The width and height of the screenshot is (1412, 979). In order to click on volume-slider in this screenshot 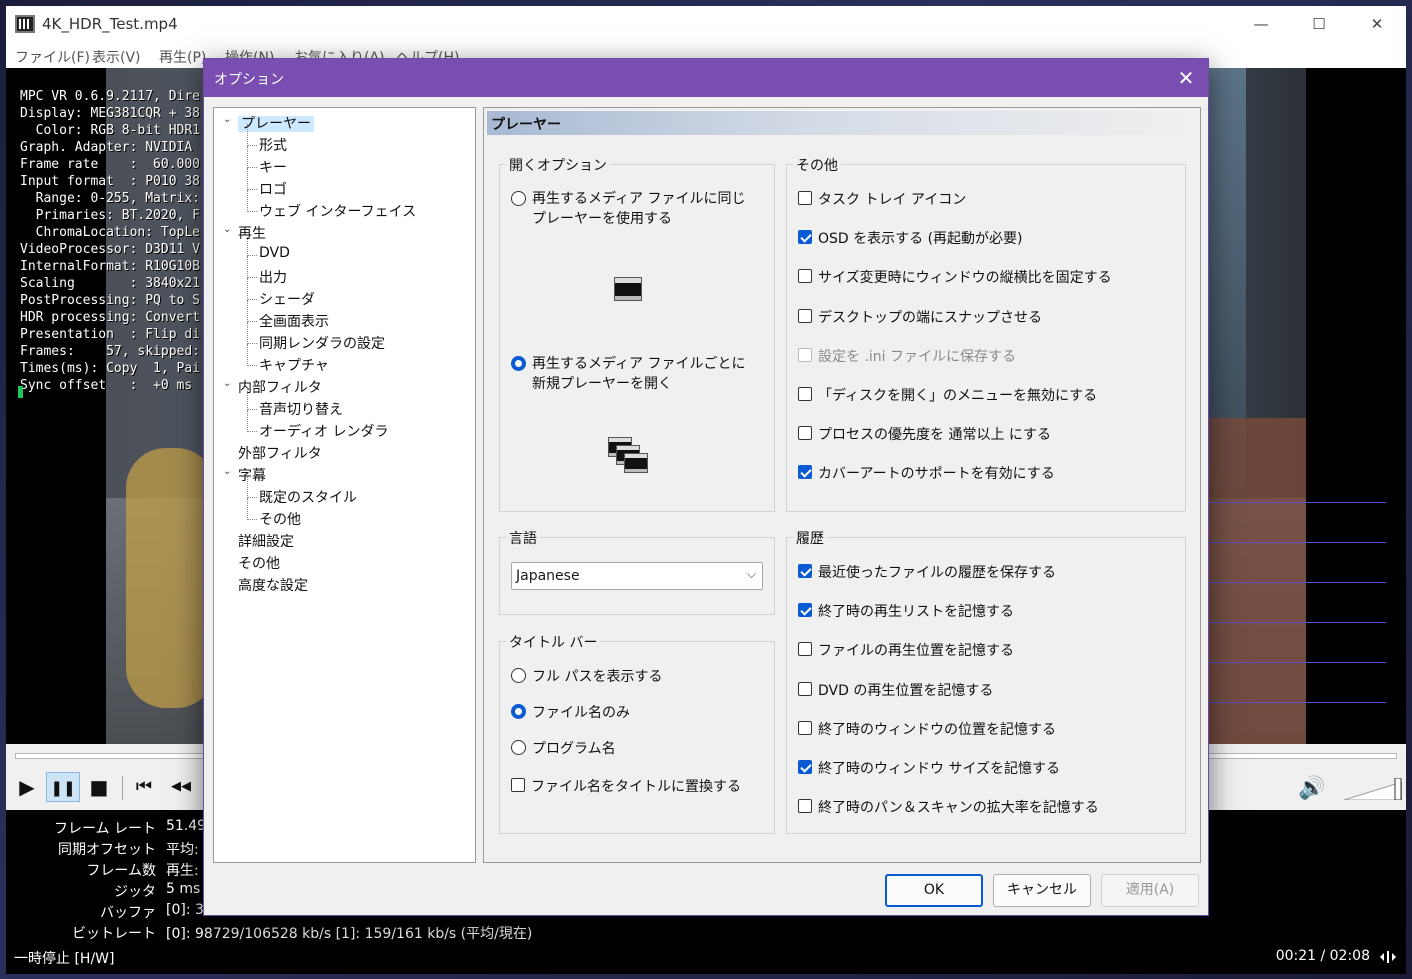, I will do `click(1373, 789)`.